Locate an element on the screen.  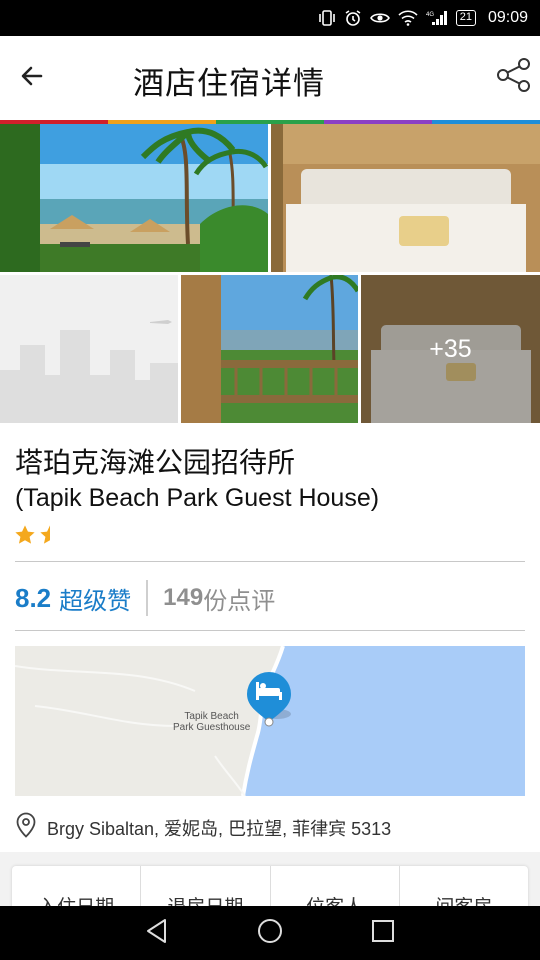
photo-more: +35 is located at coordinates (450, 349).